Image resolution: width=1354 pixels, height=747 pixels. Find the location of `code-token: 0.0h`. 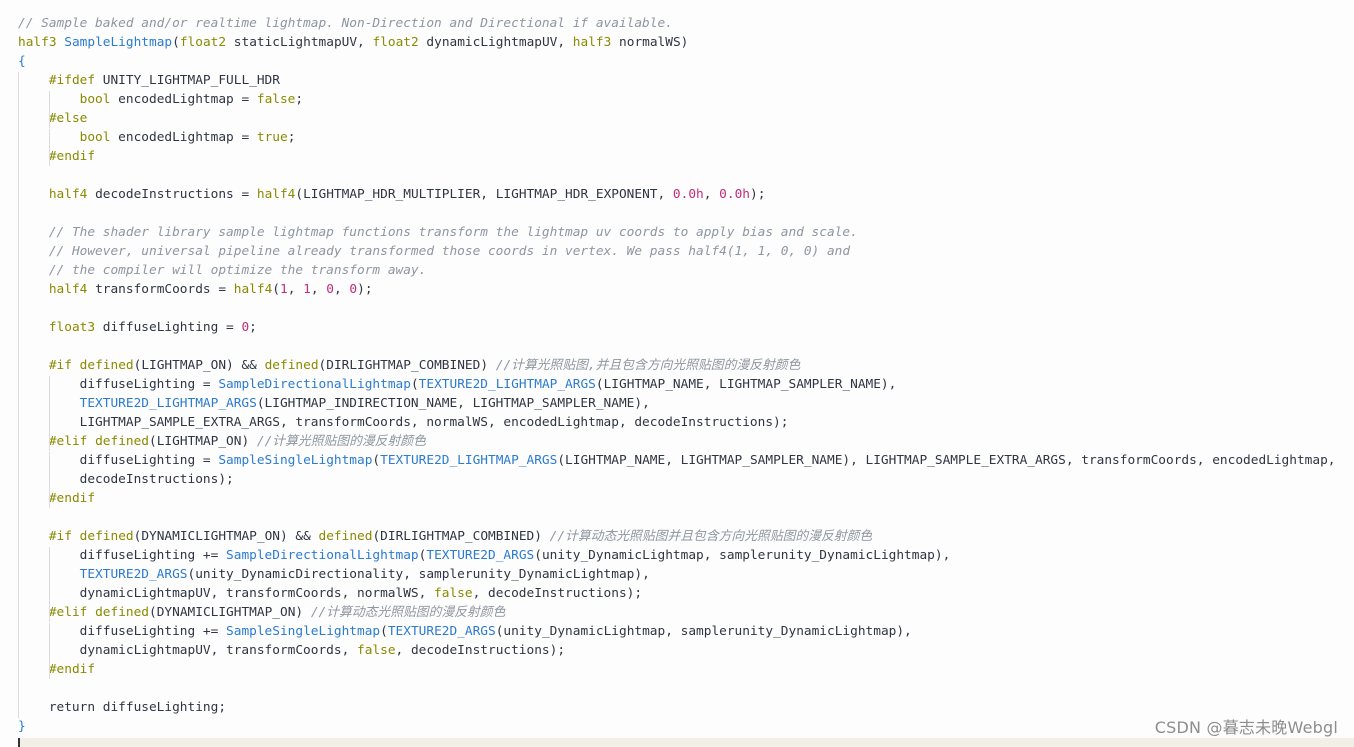

code-token: 0.0h is located at coordinates (688, 194).